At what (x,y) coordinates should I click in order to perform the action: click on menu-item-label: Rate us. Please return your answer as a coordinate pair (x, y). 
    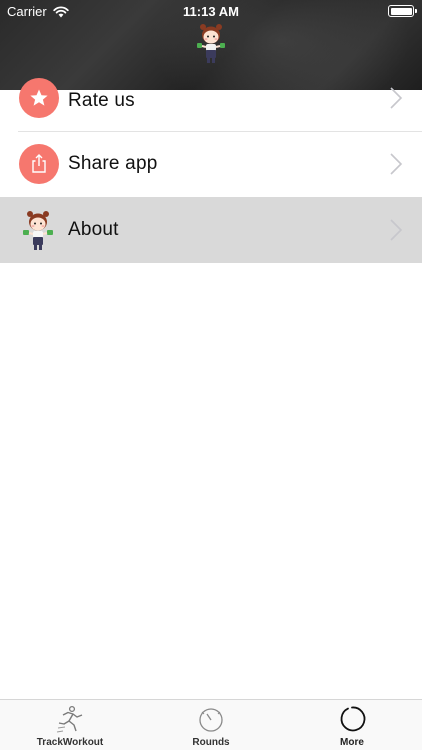
    Looking at the image, I should click on (101, 100).